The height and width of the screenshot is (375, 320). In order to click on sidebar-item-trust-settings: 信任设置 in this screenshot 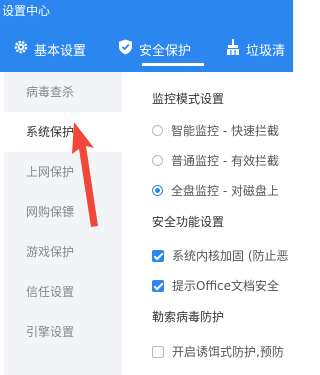, I will do `click(63, 292)`.